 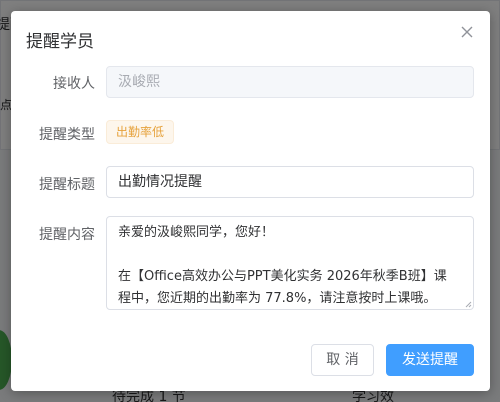 I want to click on content-line: 亲爱的汲峻熙同学，您好！, so click(x=196, y=232).